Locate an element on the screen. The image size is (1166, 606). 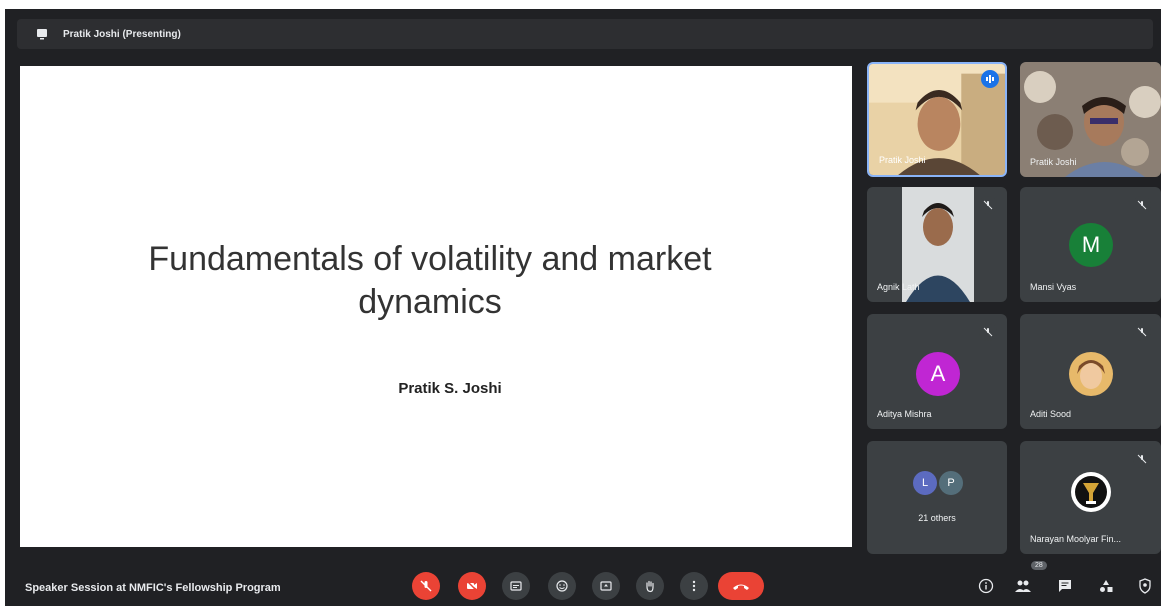
avatar: M is located at coordinates (1091, 245).